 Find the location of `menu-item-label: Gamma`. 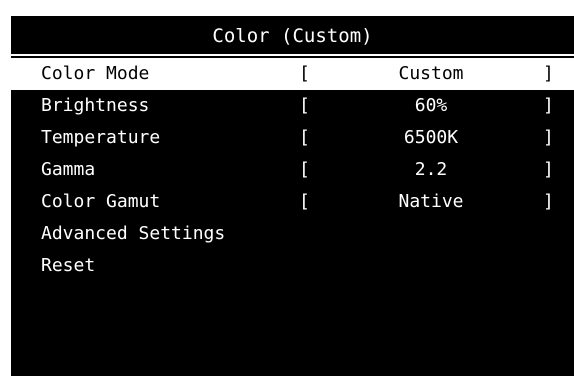

menu-item-label: Gamma is located at coordinates (68, 169).